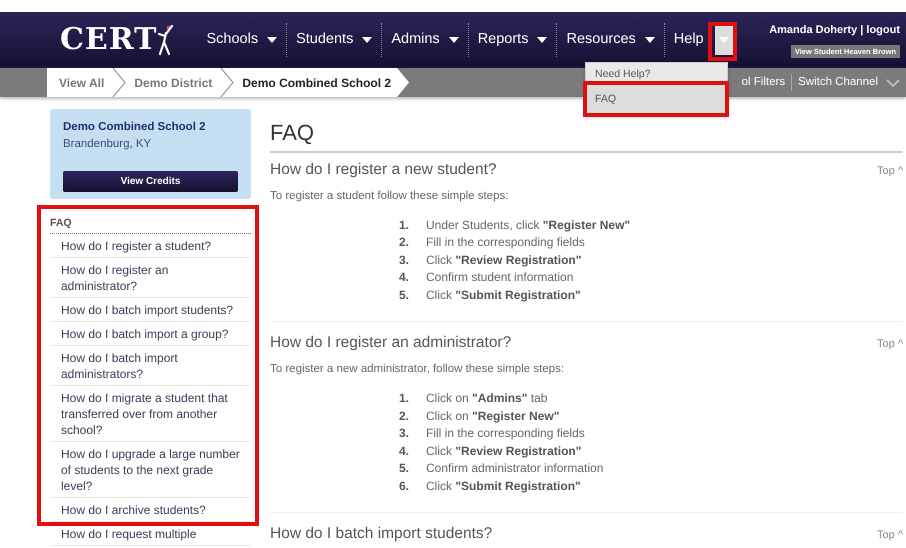 The image size is (906, 548). What do you see at coordinates (390, 196) in the screenshot?
I see `intro-text: To register a student follow these simple steps:` at bounding box center [390, 196].